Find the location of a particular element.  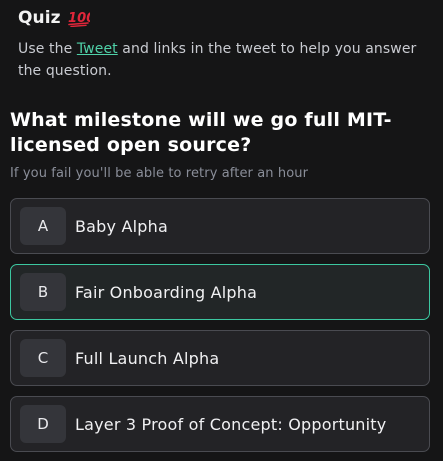

hundred-points-icon: 100 is located at coordinates (79, 18).